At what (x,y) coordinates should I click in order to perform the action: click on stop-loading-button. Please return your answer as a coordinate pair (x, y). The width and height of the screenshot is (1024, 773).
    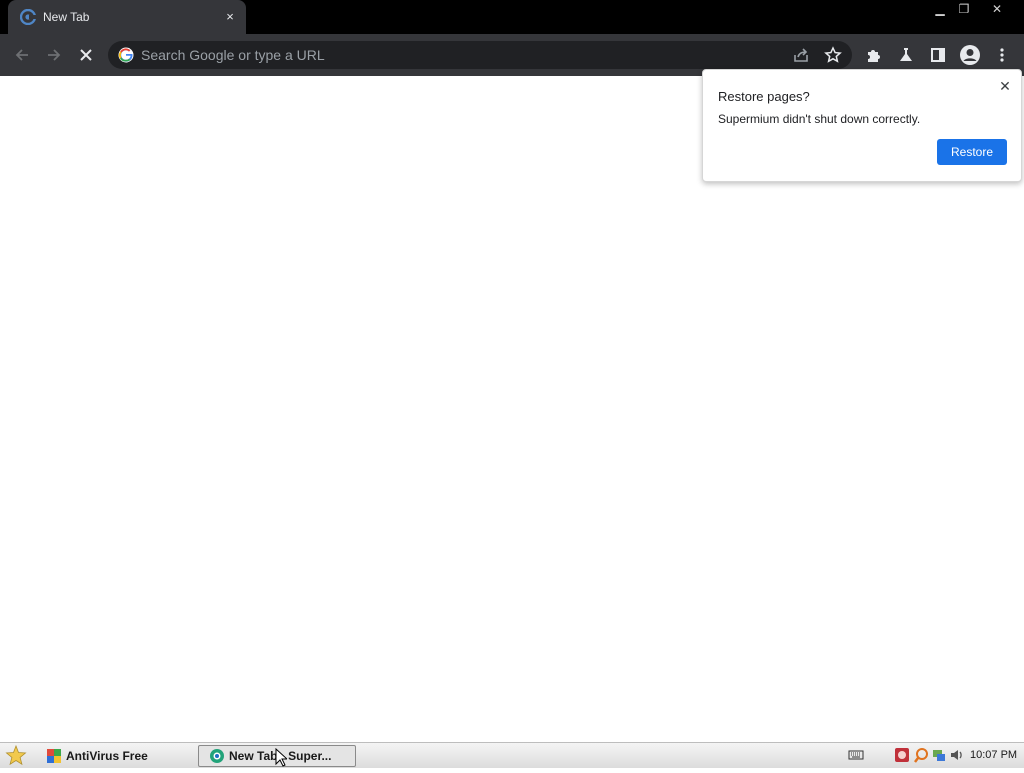
    Looking at the image, I should click on (86, 55).